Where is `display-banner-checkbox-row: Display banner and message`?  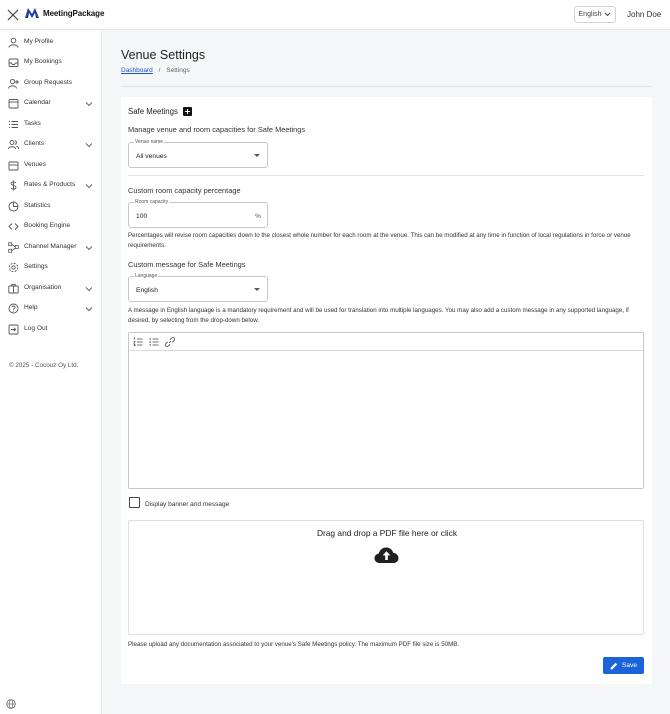
display-banner-checkbox-row: Display banner and message is located at coordinates (179, 502).